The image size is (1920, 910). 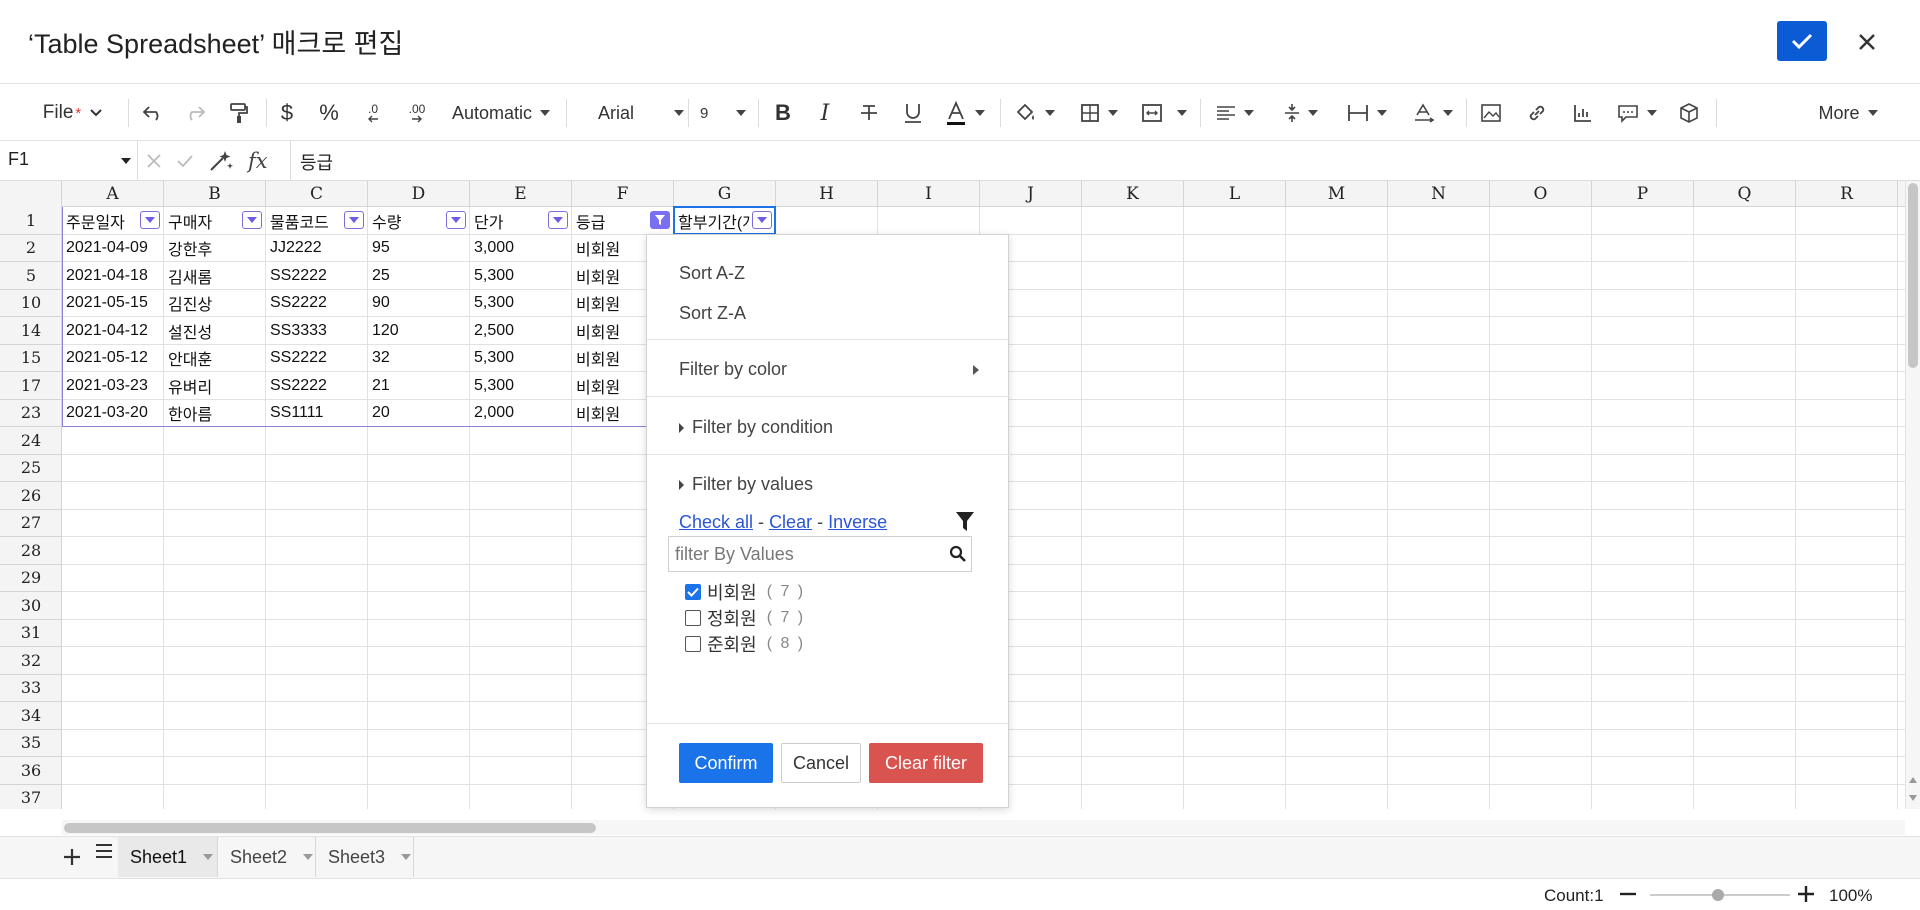 I want to click on clear-filter-button: Clear filter, so click(x=926, y=763).